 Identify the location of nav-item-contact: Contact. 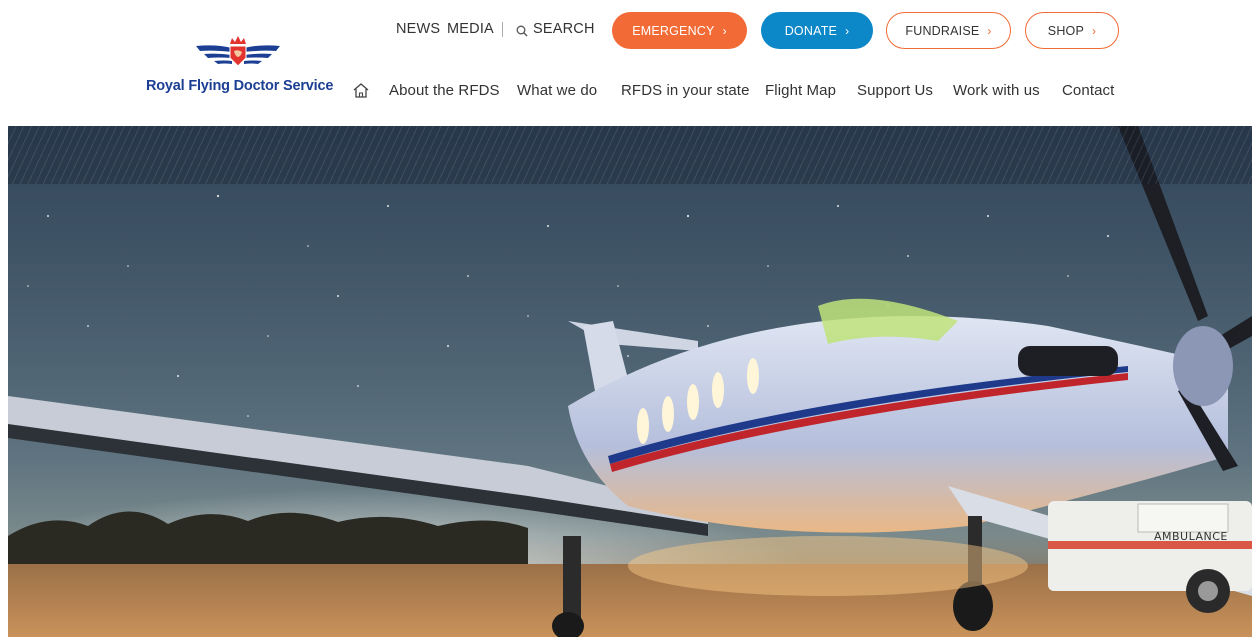
(1088, 90).